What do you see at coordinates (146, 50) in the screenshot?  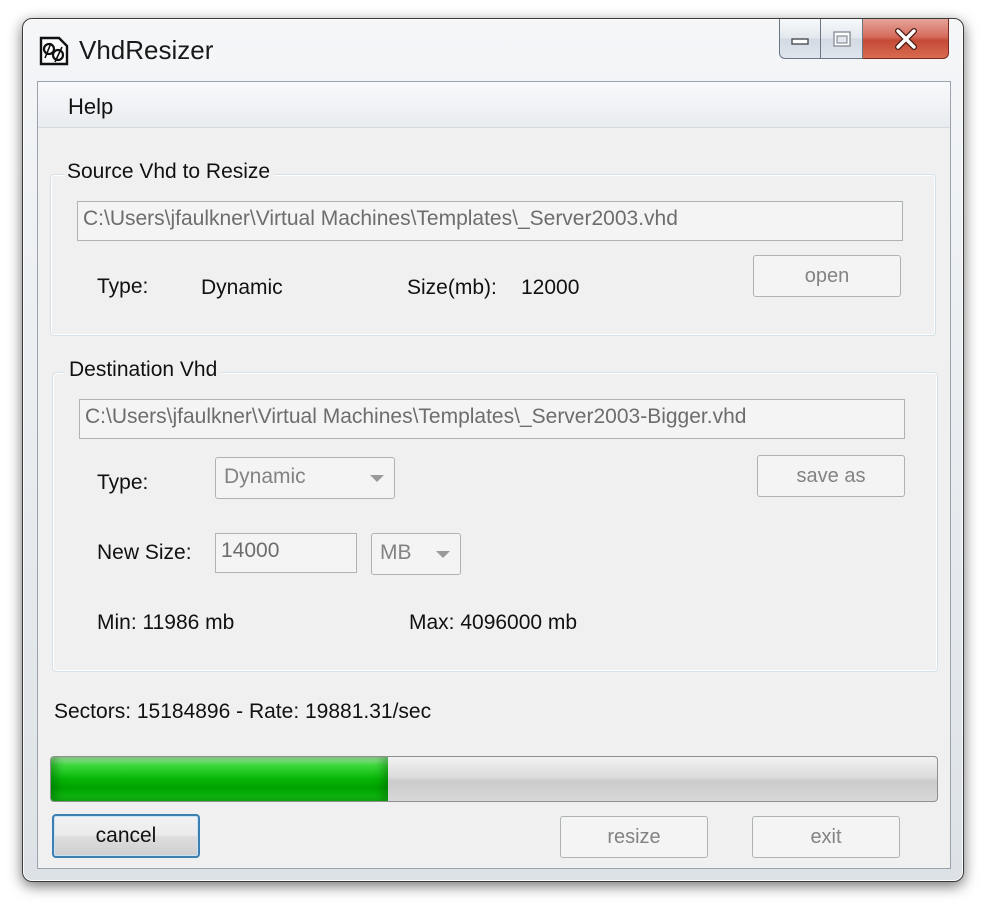 I see `window-title: VhdResizer` at bounding box center [146, 50].